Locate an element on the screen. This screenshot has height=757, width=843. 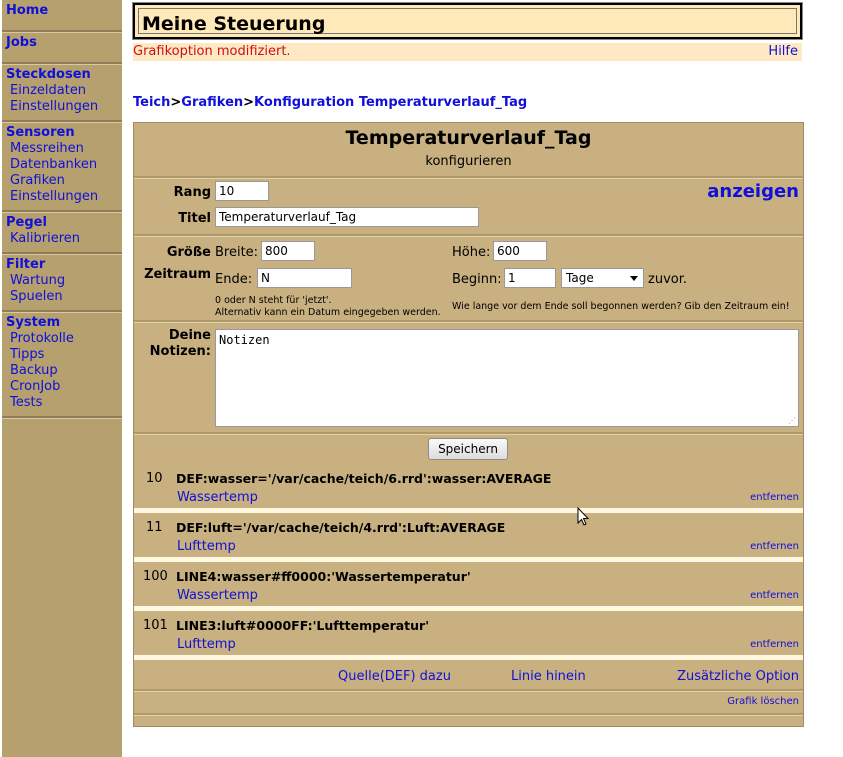
nav-filter-wartung: Wartung is located at coordinates (62, 281).